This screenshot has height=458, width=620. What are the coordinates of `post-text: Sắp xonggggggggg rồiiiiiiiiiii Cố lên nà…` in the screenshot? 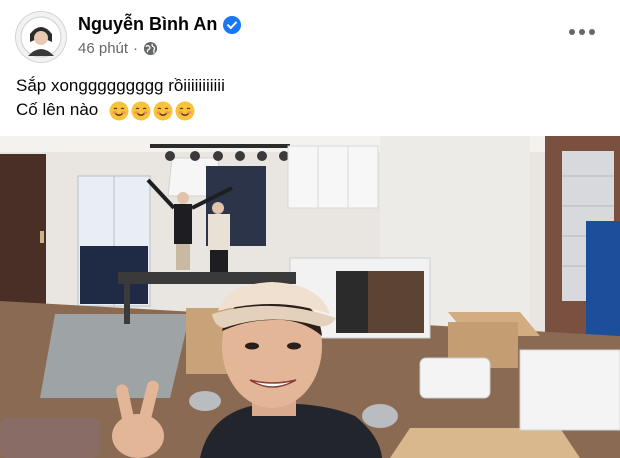 It's located at (120, 98).